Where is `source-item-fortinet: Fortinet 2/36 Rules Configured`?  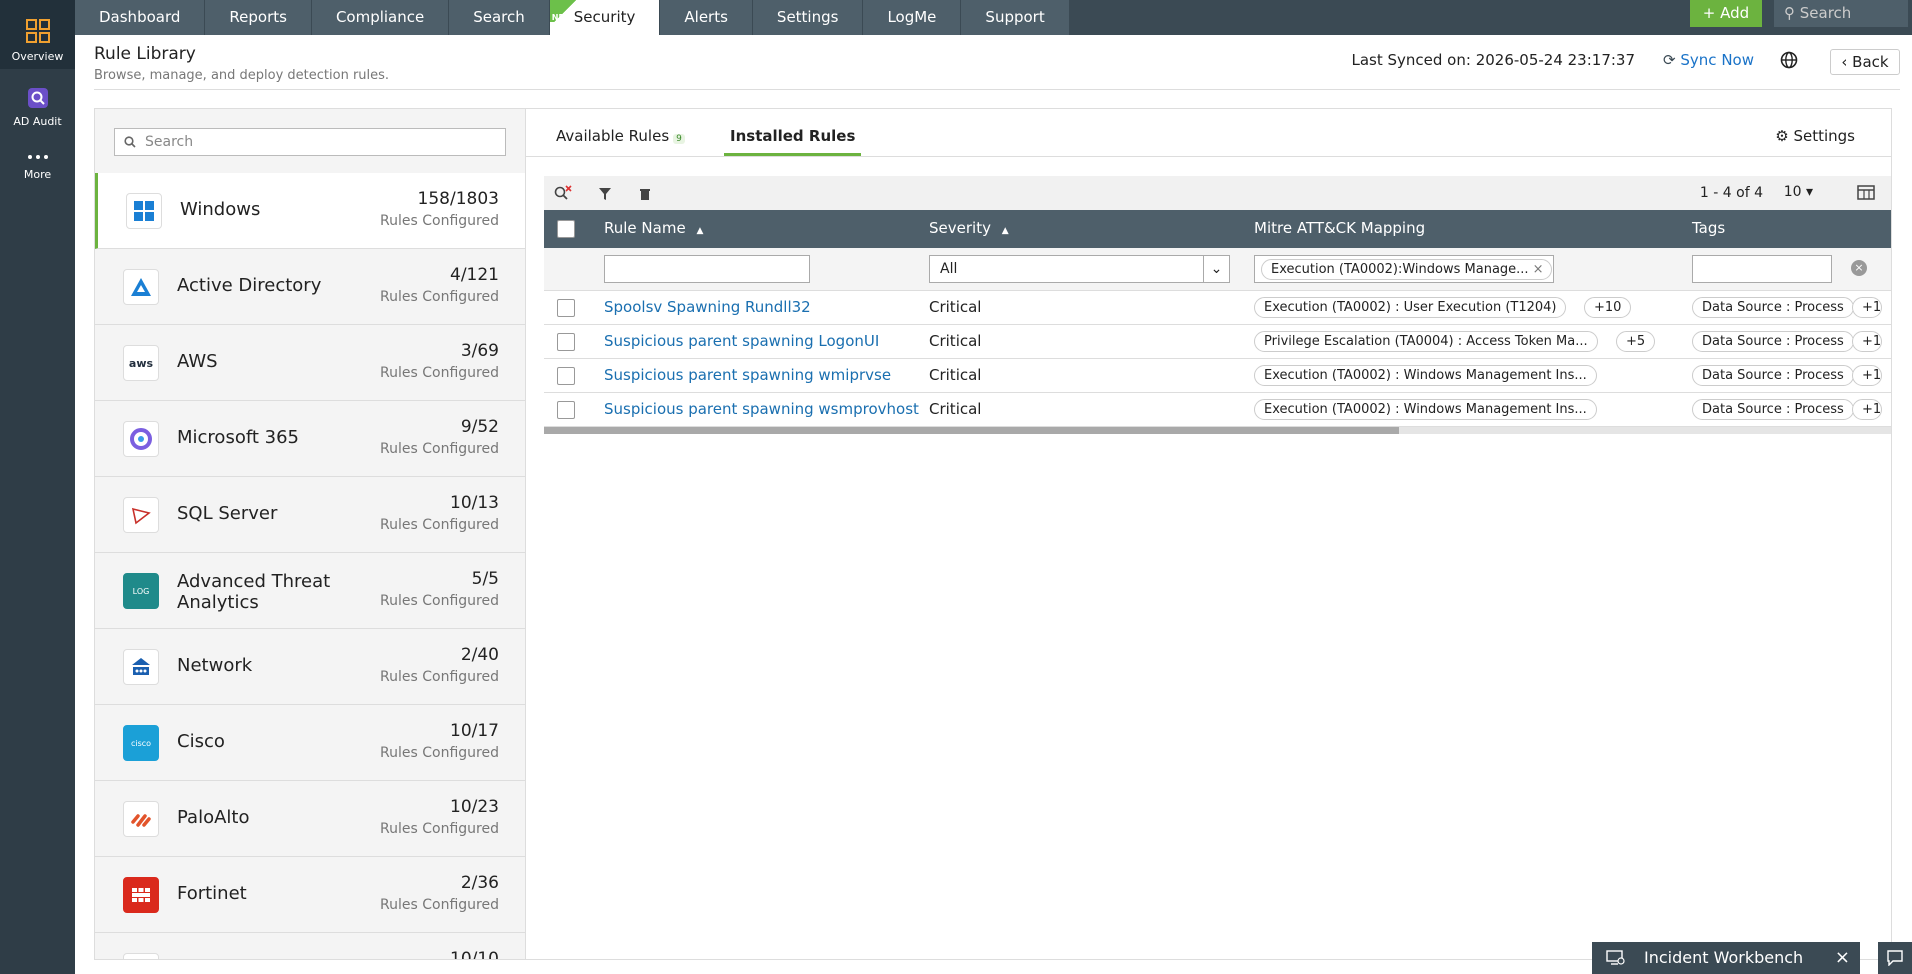
source-item-fortinet: Fortinet 2/36 Rules Configured is located at coordinates (310, 895).